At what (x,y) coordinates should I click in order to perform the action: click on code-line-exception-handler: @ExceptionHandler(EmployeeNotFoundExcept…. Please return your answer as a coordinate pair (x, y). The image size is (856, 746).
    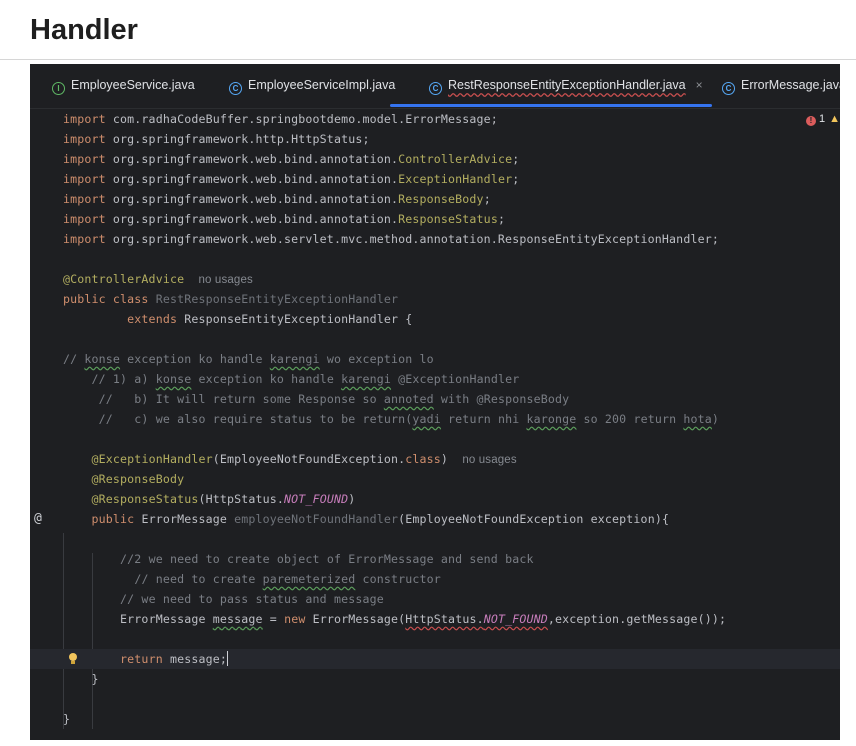
    Looking at the image, I should click on (304, 459).